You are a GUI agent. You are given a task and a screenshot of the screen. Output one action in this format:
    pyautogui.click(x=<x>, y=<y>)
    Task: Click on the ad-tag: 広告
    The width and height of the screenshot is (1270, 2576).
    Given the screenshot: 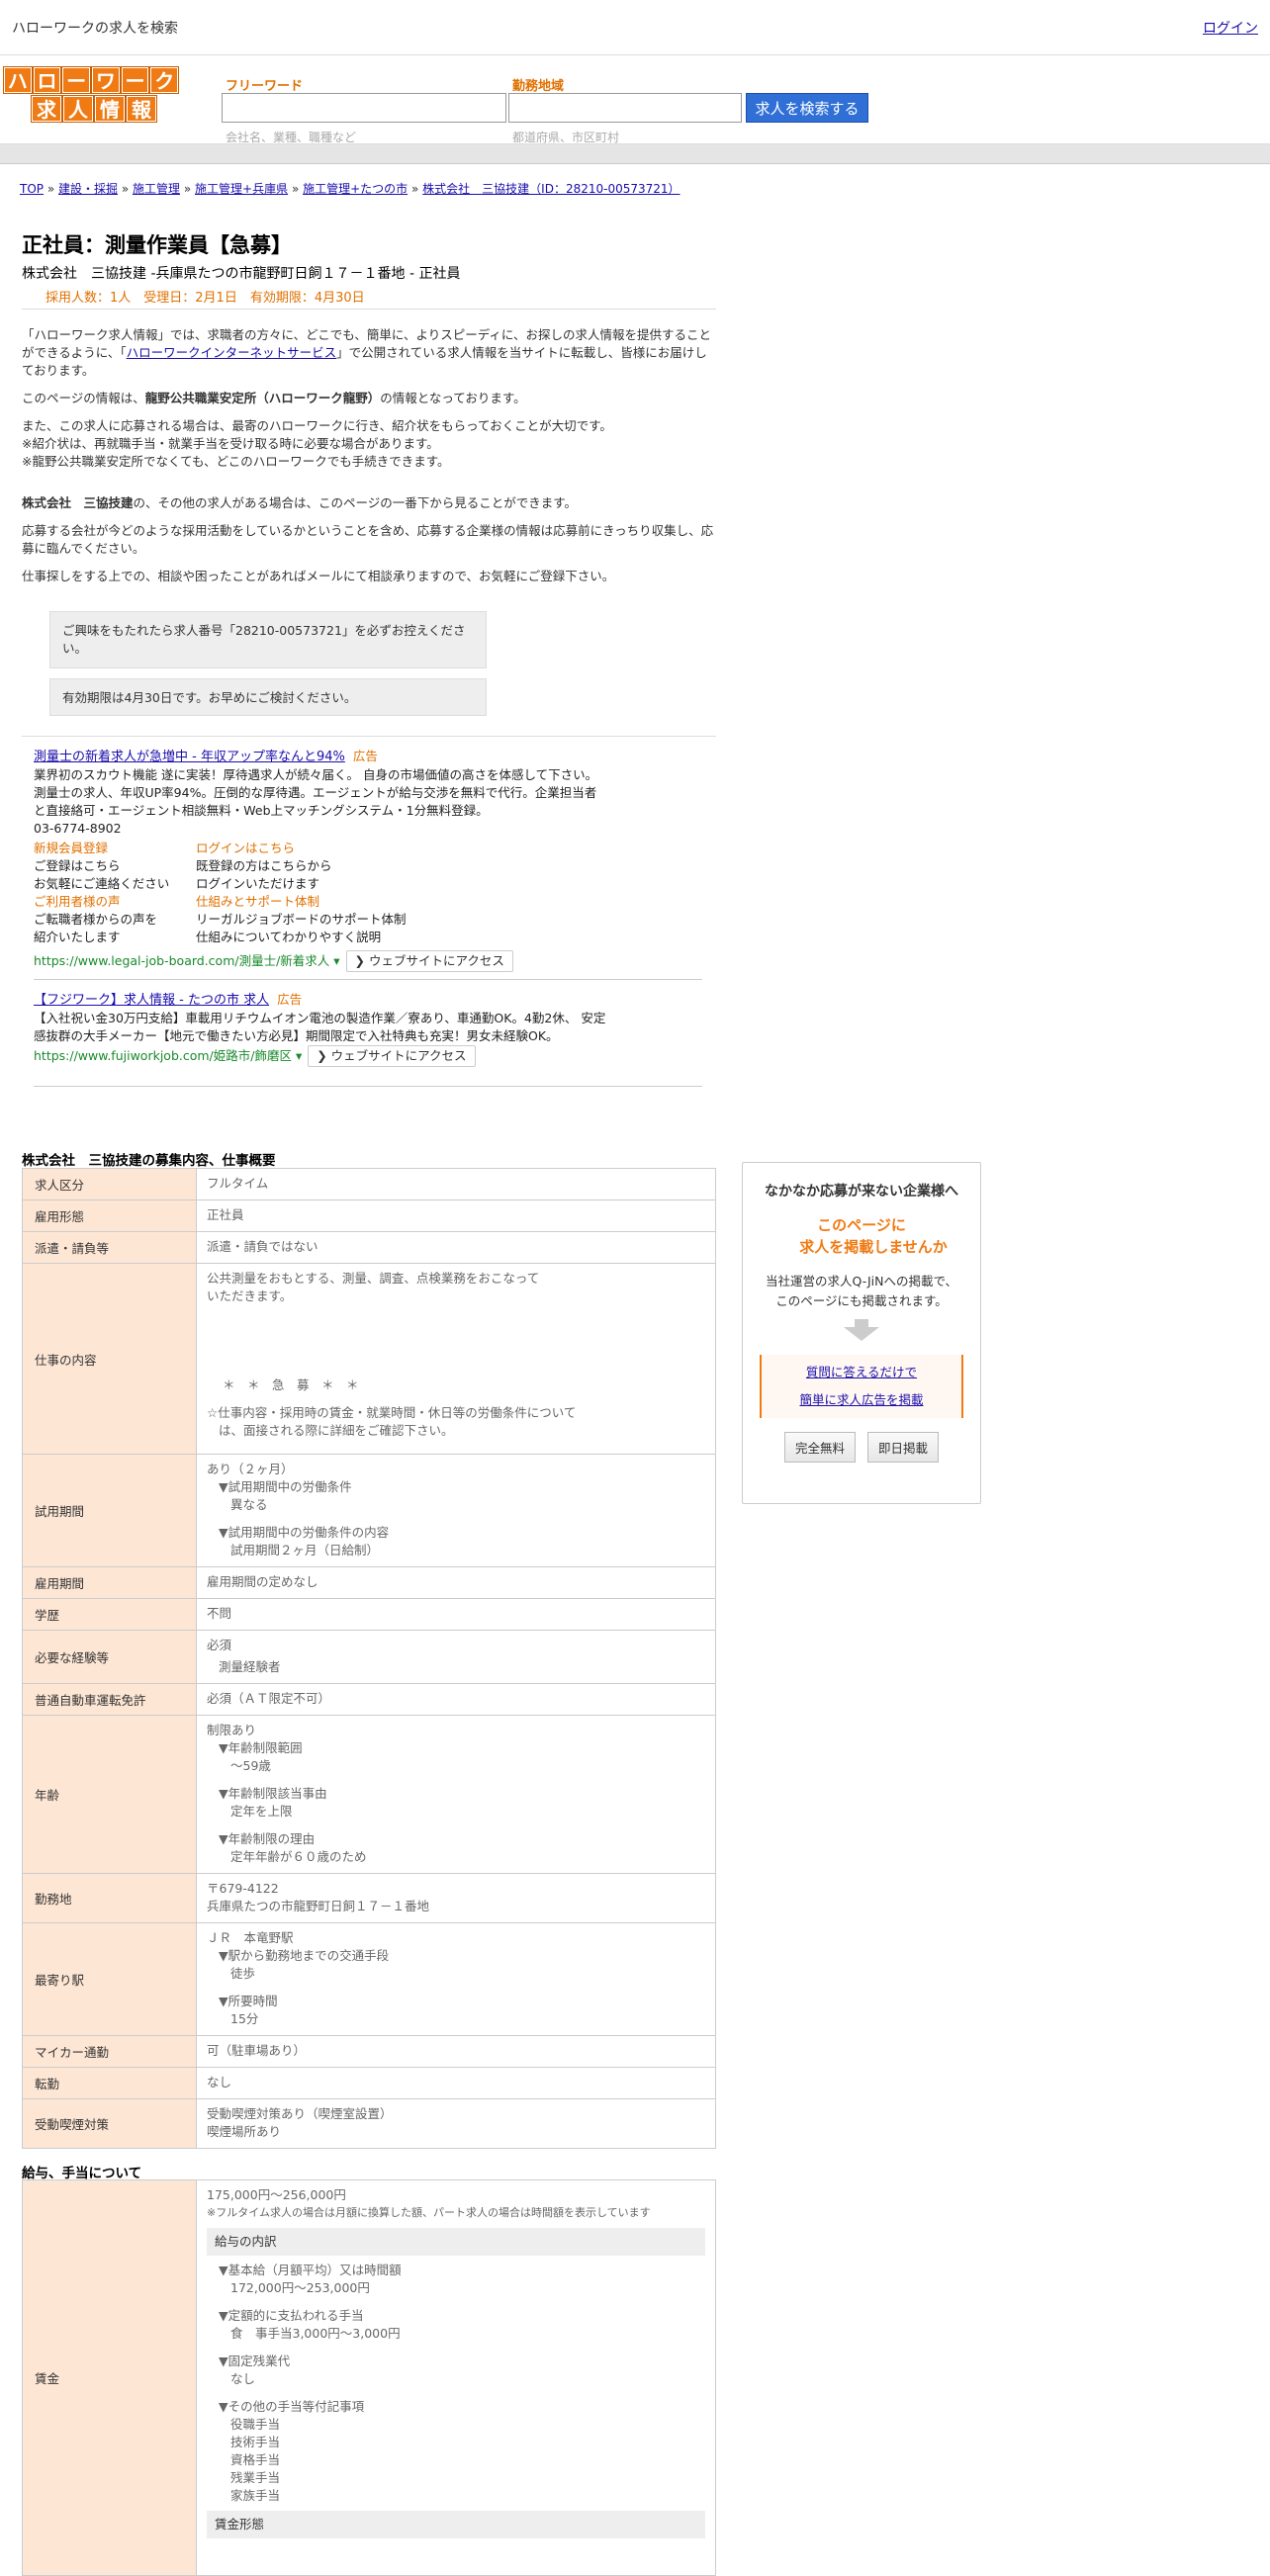 What is the action you would take?
    pyautogui.click(x=290, y=999)
    